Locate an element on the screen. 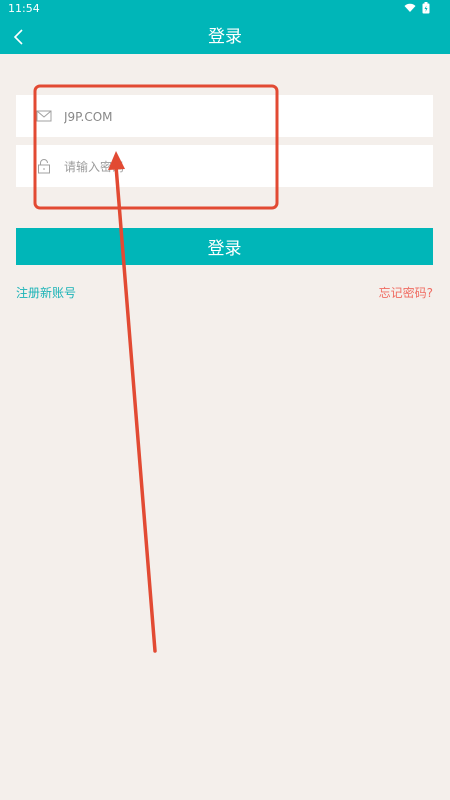  account-field is located at coordinates (224, 117).